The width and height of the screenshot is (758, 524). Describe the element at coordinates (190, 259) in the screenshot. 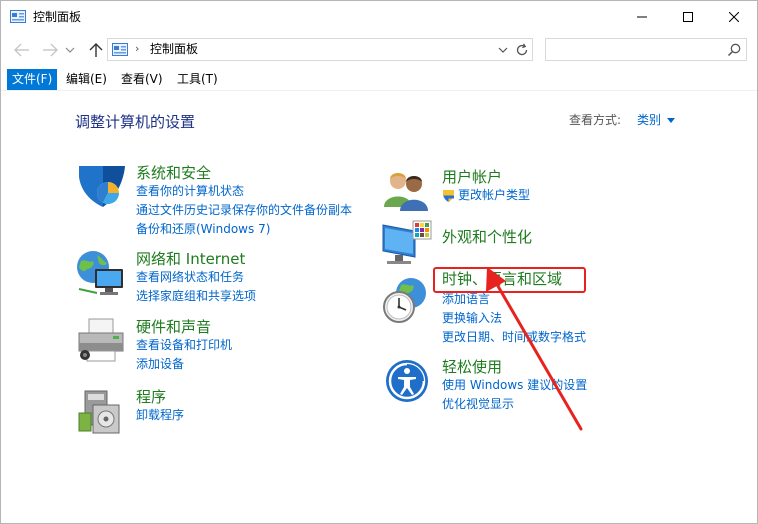

I see `category-title-network: 网络和 Internet` at that location.